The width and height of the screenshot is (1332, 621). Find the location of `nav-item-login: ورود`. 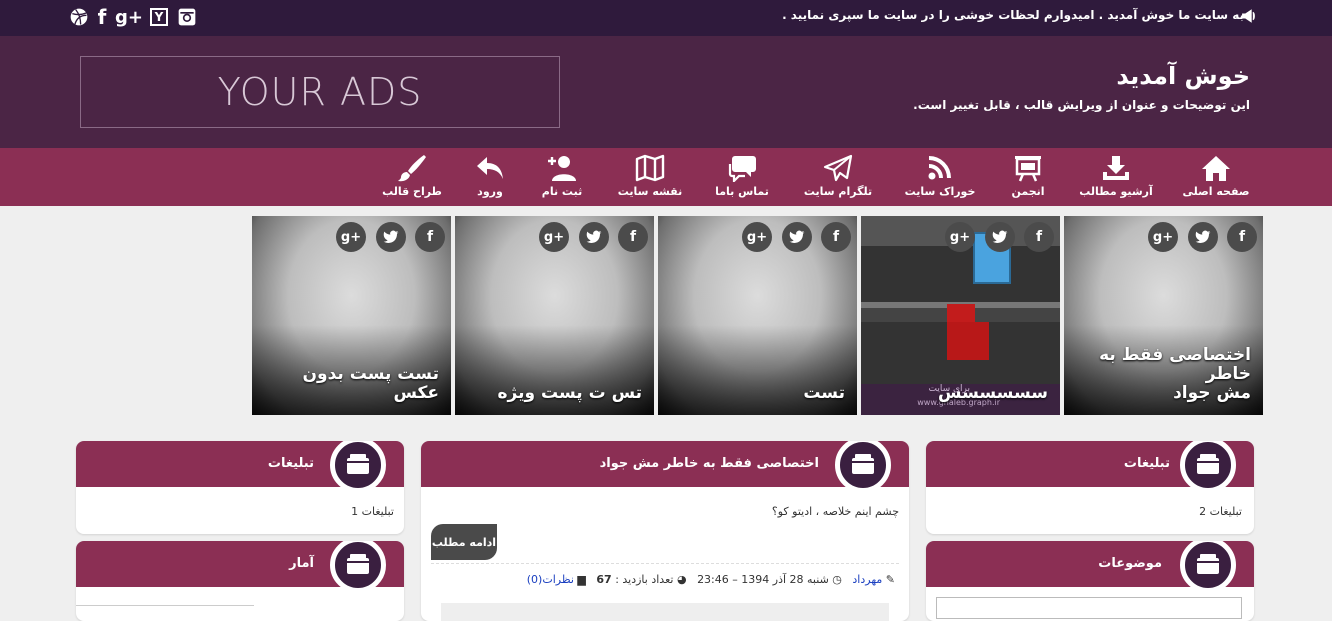

nav-item-login: ورود is located at coordinates (490, 177).